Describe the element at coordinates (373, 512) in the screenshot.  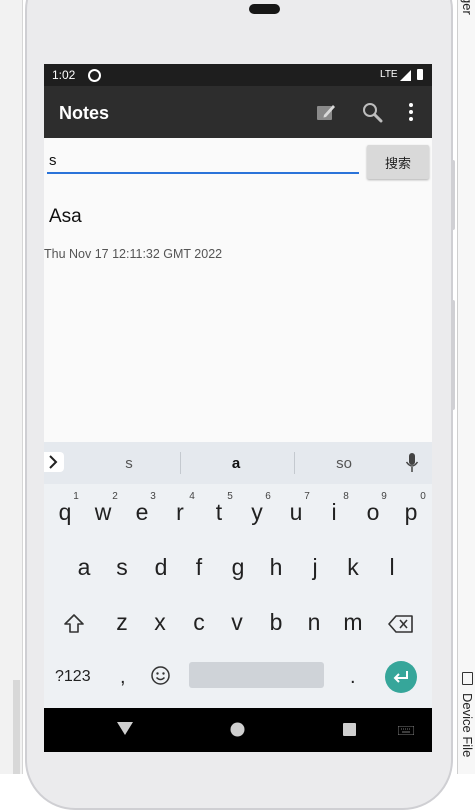
I see `key-o: o` at that location.